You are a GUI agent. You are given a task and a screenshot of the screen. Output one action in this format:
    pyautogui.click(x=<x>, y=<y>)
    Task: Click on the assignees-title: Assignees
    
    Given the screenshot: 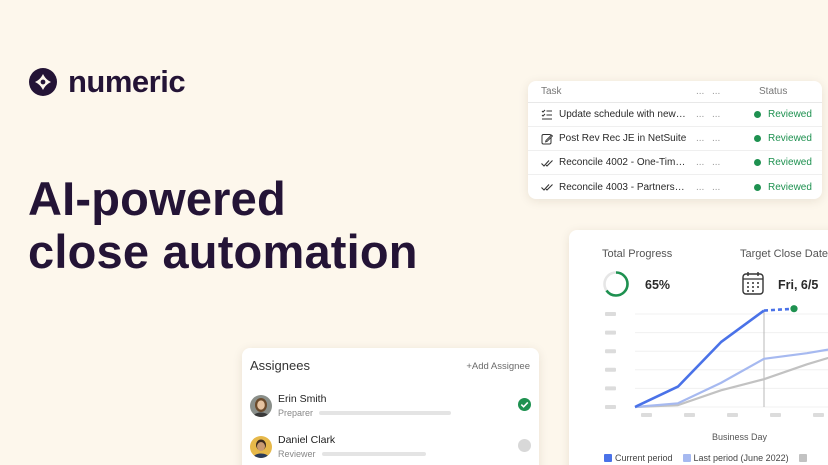 What is the action you would take?
    pyautogui.click(x=280, y=365)
    